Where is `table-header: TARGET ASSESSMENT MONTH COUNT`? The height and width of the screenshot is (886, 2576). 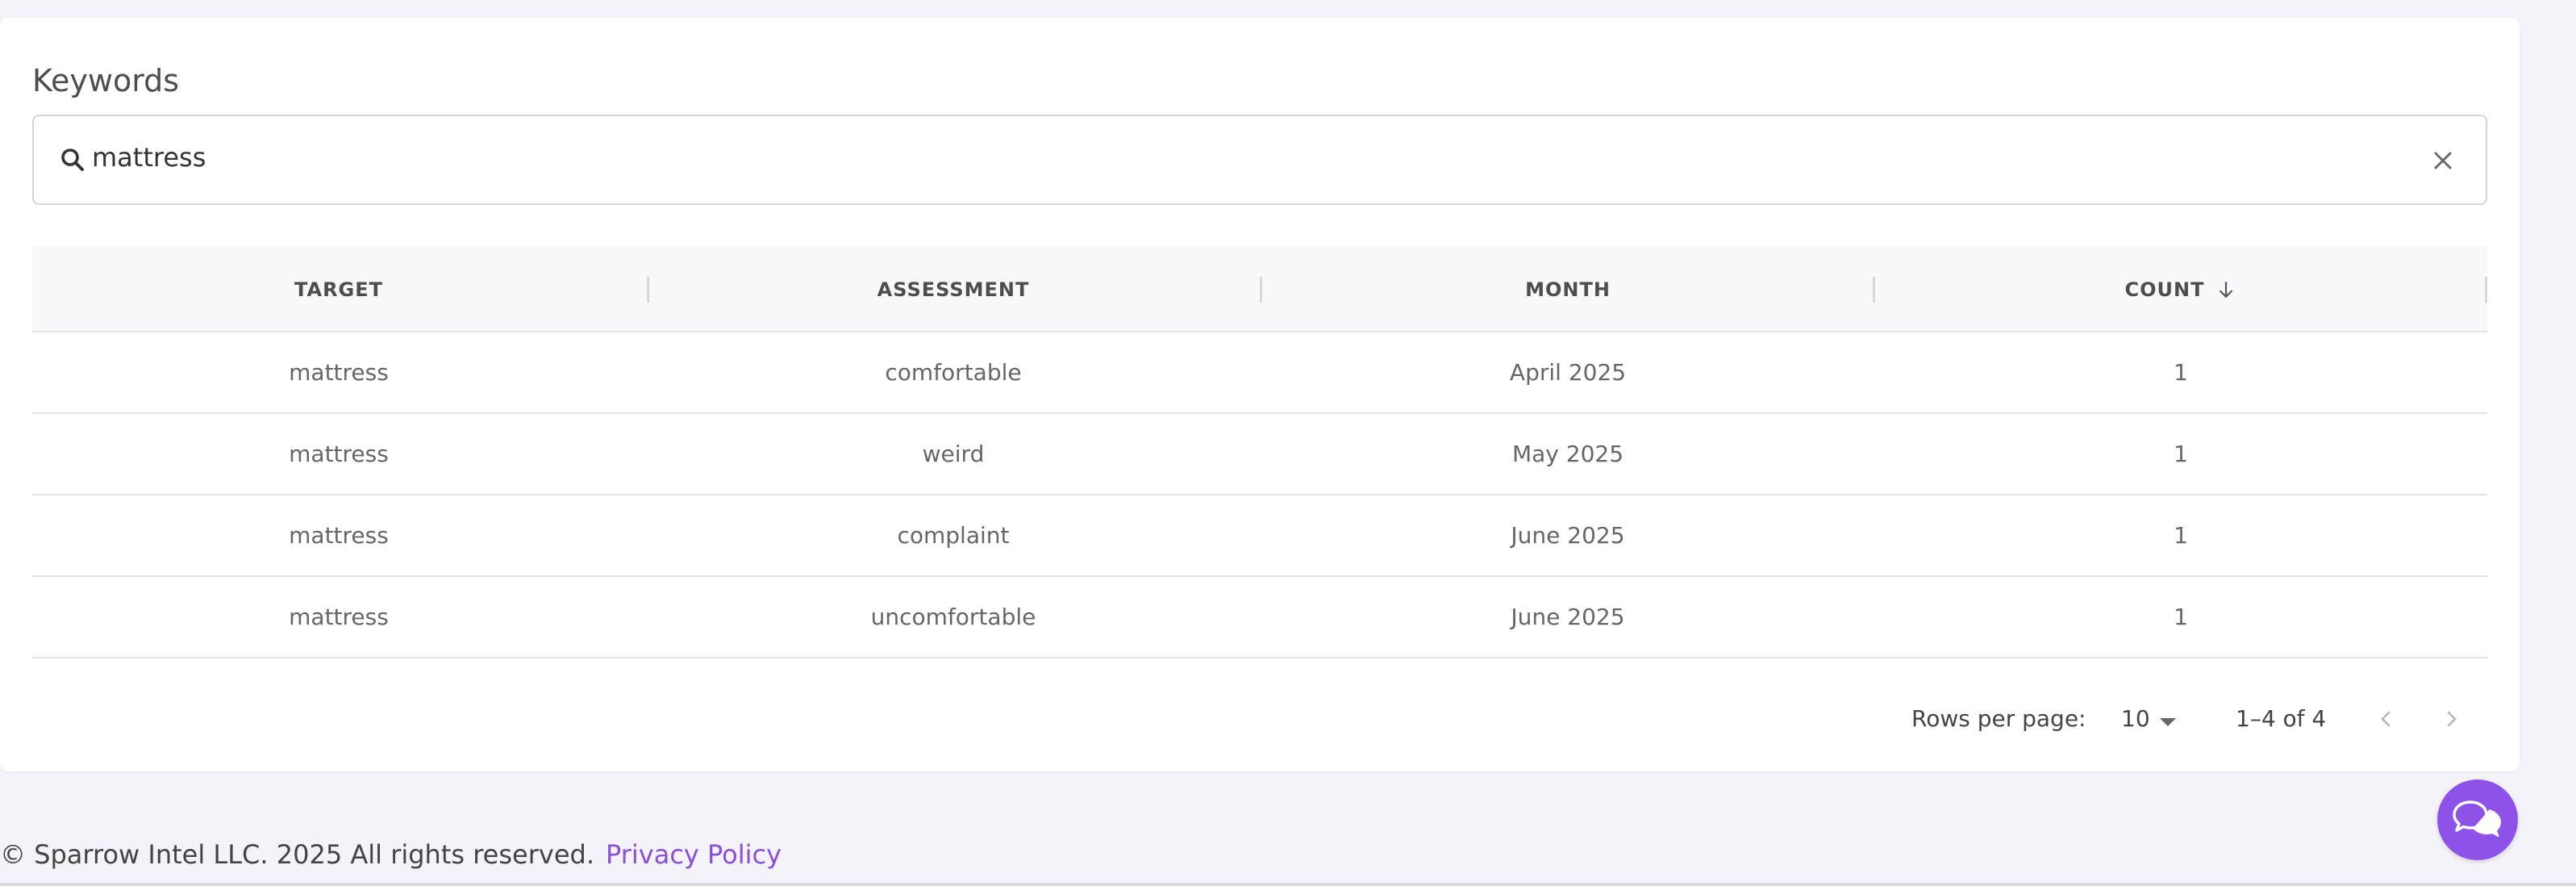 table-header: TARGET ASSESSMENT MONTH COUNT is located at coordinates (1259, 289).